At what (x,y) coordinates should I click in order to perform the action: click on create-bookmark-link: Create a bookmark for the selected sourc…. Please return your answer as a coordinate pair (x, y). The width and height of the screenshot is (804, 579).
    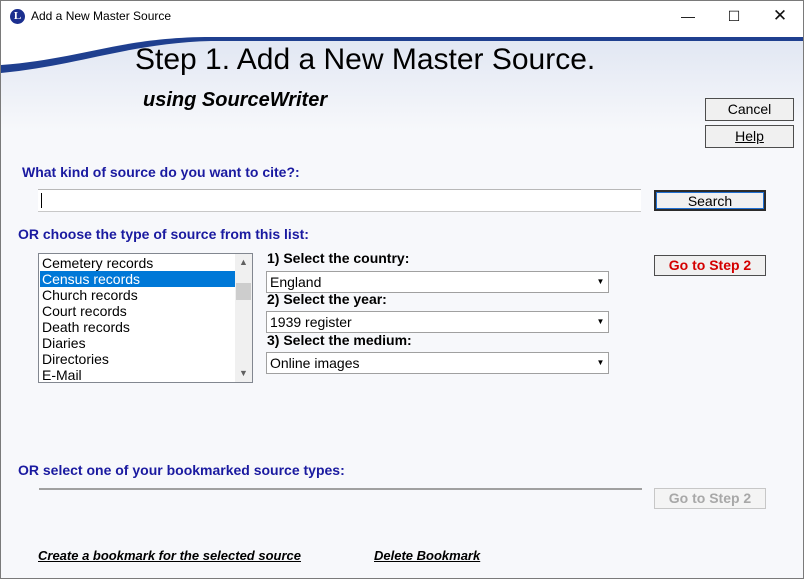
    Looking at the image, I should click on (169, 555).